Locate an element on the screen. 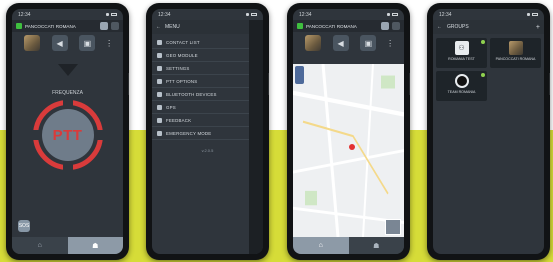 The width and height of the screenshot is (553, 262). menu-item: GEO MODULE is located at coordinates (207, 55).